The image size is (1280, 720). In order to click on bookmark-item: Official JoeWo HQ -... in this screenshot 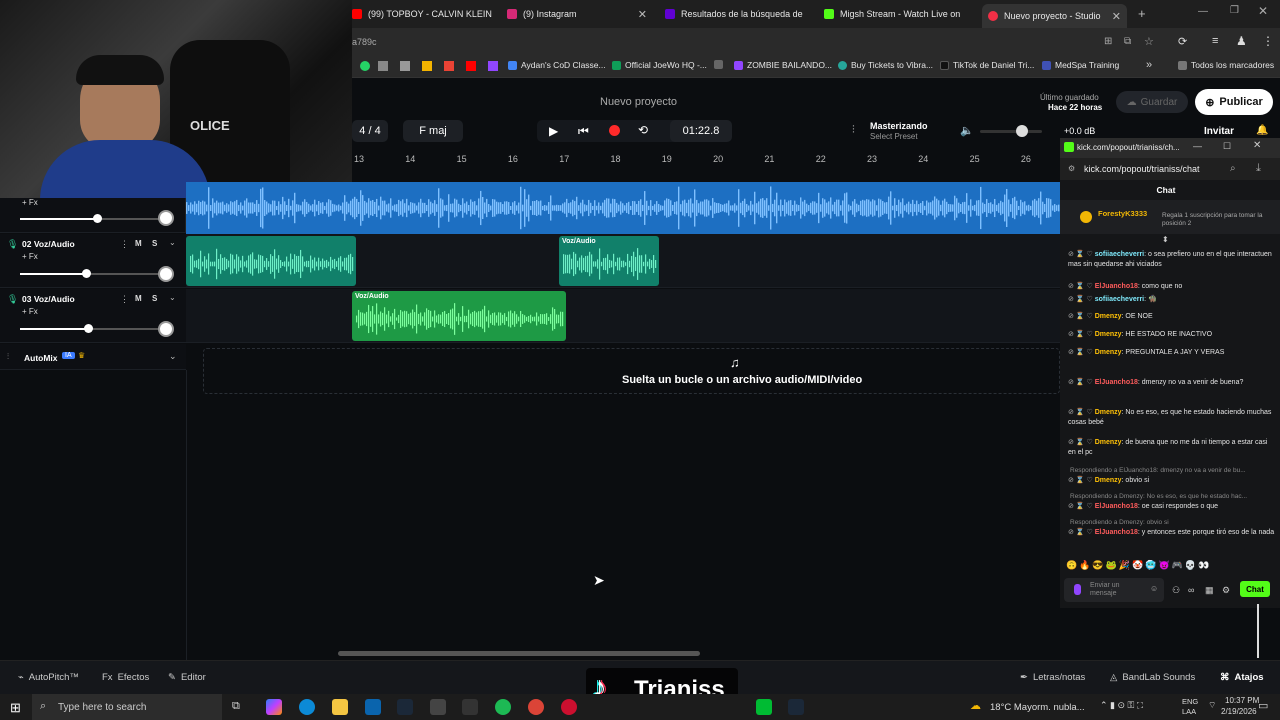, I will do `click(659, 65)`.